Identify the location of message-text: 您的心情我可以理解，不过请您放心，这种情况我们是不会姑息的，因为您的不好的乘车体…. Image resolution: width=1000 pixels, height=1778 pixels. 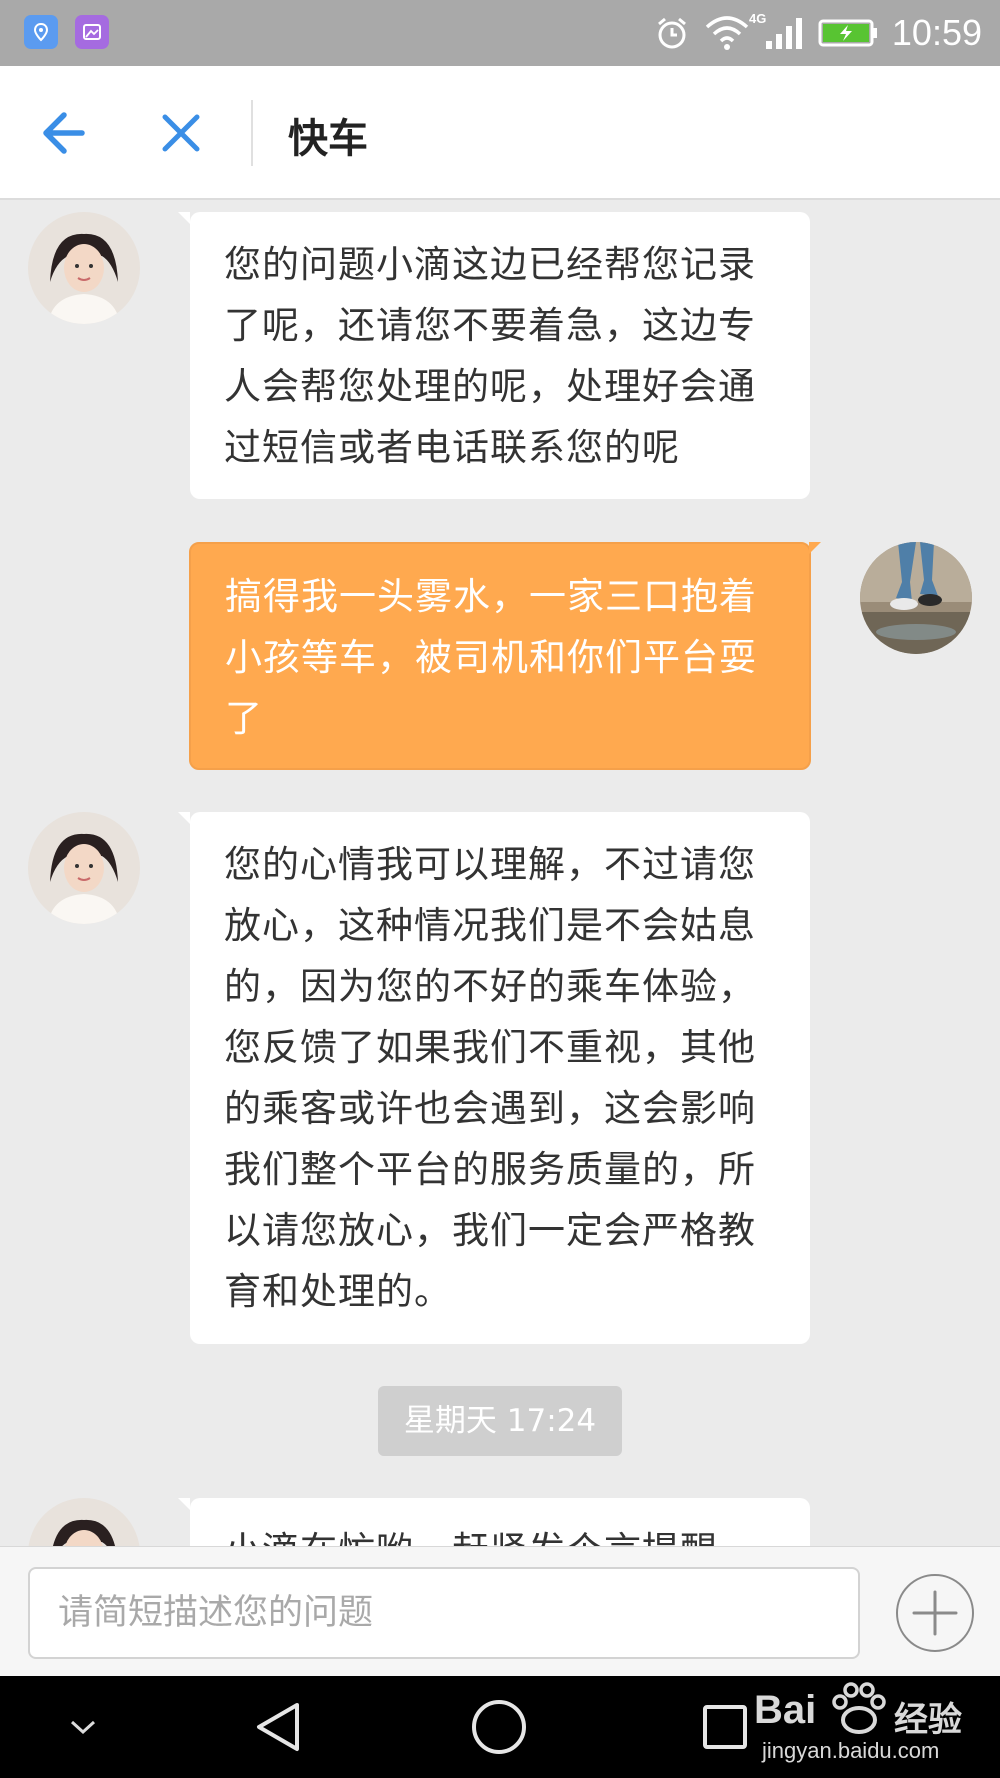
(490, 1078).